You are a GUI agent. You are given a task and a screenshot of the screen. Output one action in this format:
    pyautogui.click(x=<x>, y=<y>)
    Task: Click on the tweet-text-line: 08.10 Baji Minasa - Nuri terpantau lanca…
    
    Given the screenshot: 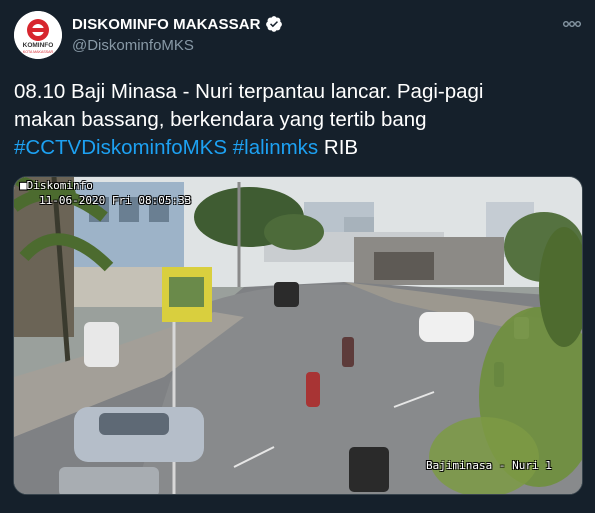 What is the action you would take?
    pyautogui.click(x=249, y=91)
    